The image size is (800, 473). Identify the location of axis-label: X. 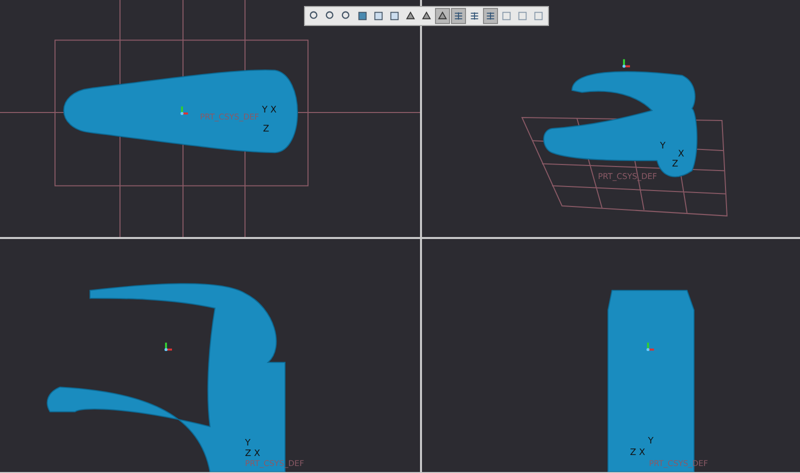
(681, 155).